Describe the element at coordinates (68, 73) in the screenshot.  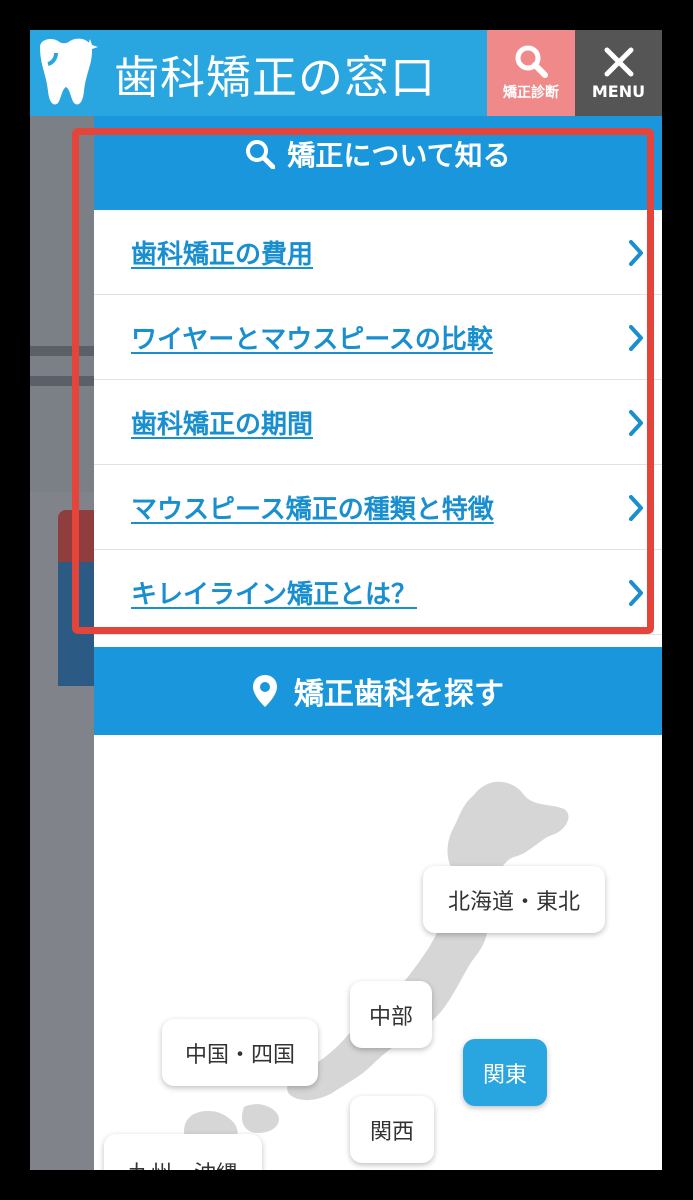
I see `tooth-logo-icon` at that location.